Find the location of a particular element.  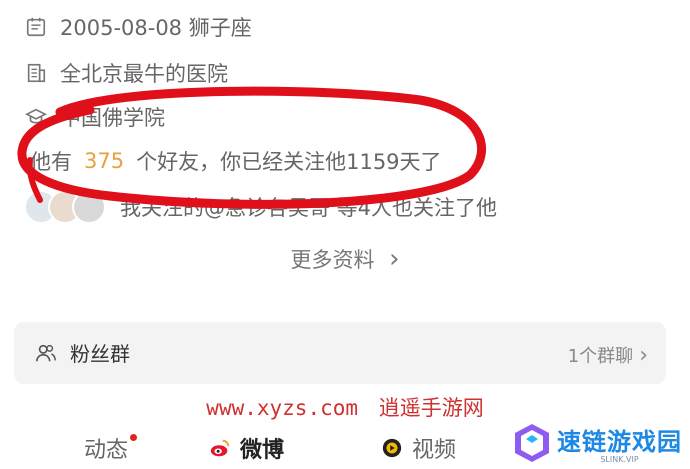

profile-tabs: 动态 微博 视频 is located at coordinates (260, 448).